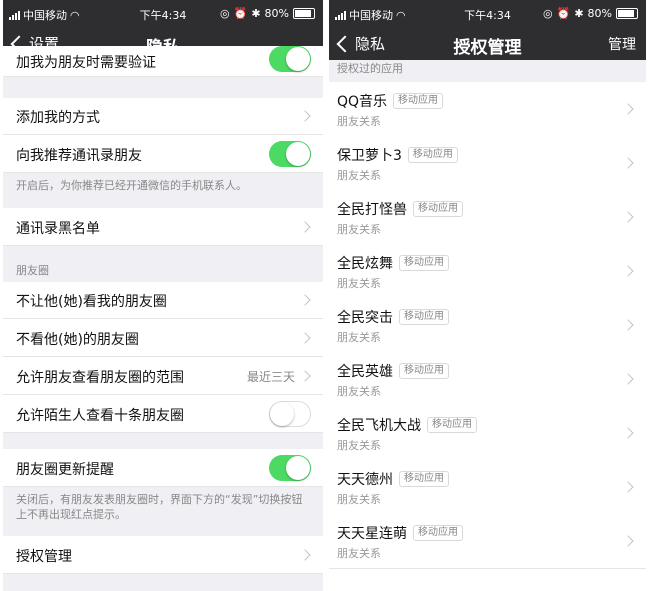  Describe the element at coordinates (487, 30) in the screenshot. I see `nav-bar: 中国移动 ◠ 下午4:34 ◎ ⏰ ✱ 80% 隐私 授权管理 管理` at that location.